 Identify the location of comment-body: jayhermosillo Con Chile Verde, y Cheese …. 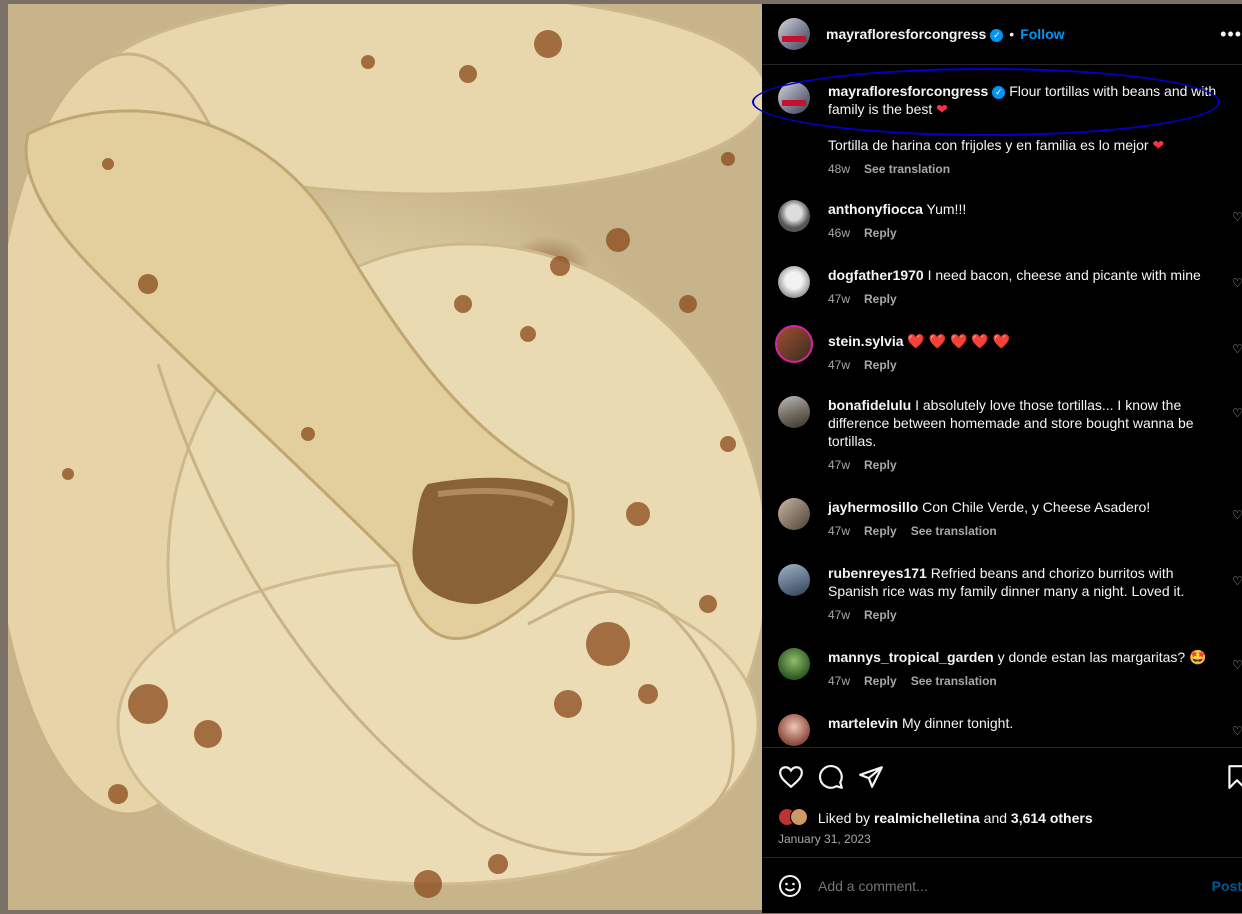
(1024, 519).